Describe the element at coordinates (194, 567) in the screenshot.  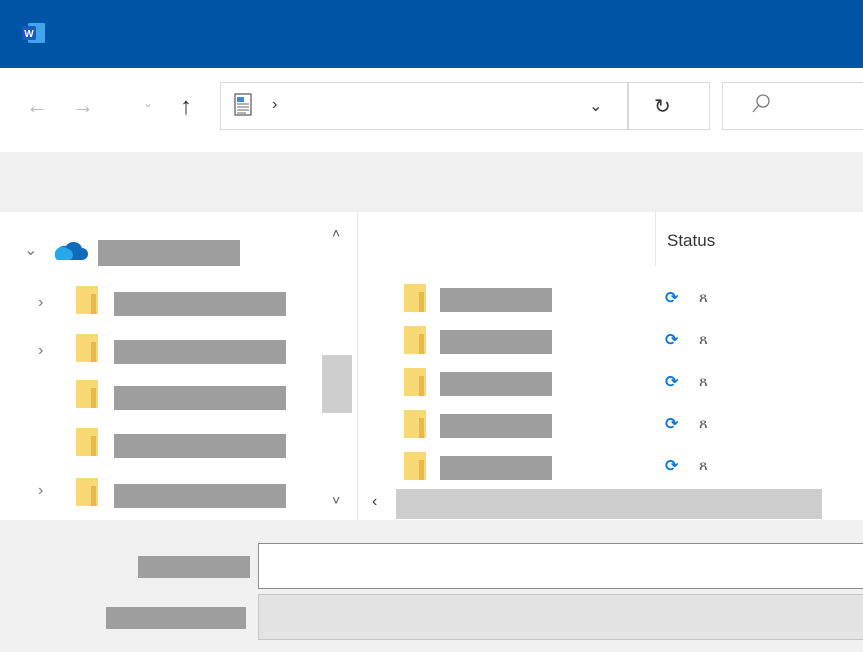
I see `file-name-label` at that location.